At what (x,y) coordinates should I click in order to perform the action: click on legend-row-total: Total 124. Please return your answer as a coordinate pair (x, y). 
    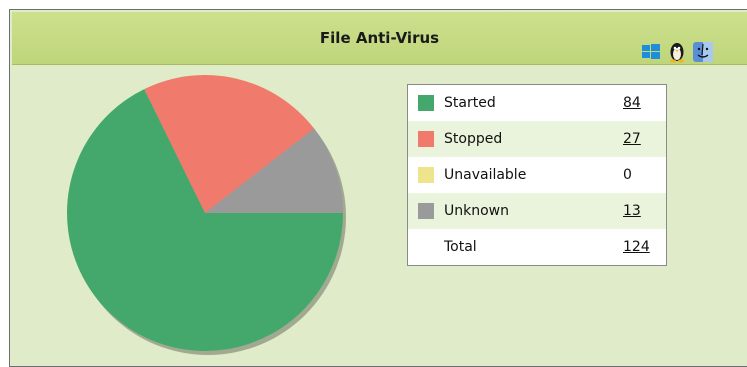
    Looking at the image, I should click on (537, 247).